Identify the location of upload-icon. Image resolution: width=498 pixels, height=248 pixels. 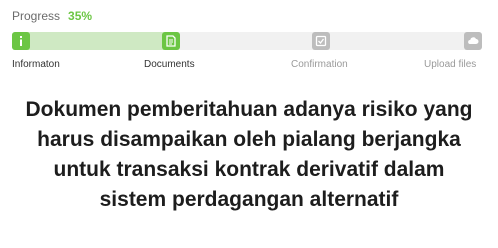
(473, 41).